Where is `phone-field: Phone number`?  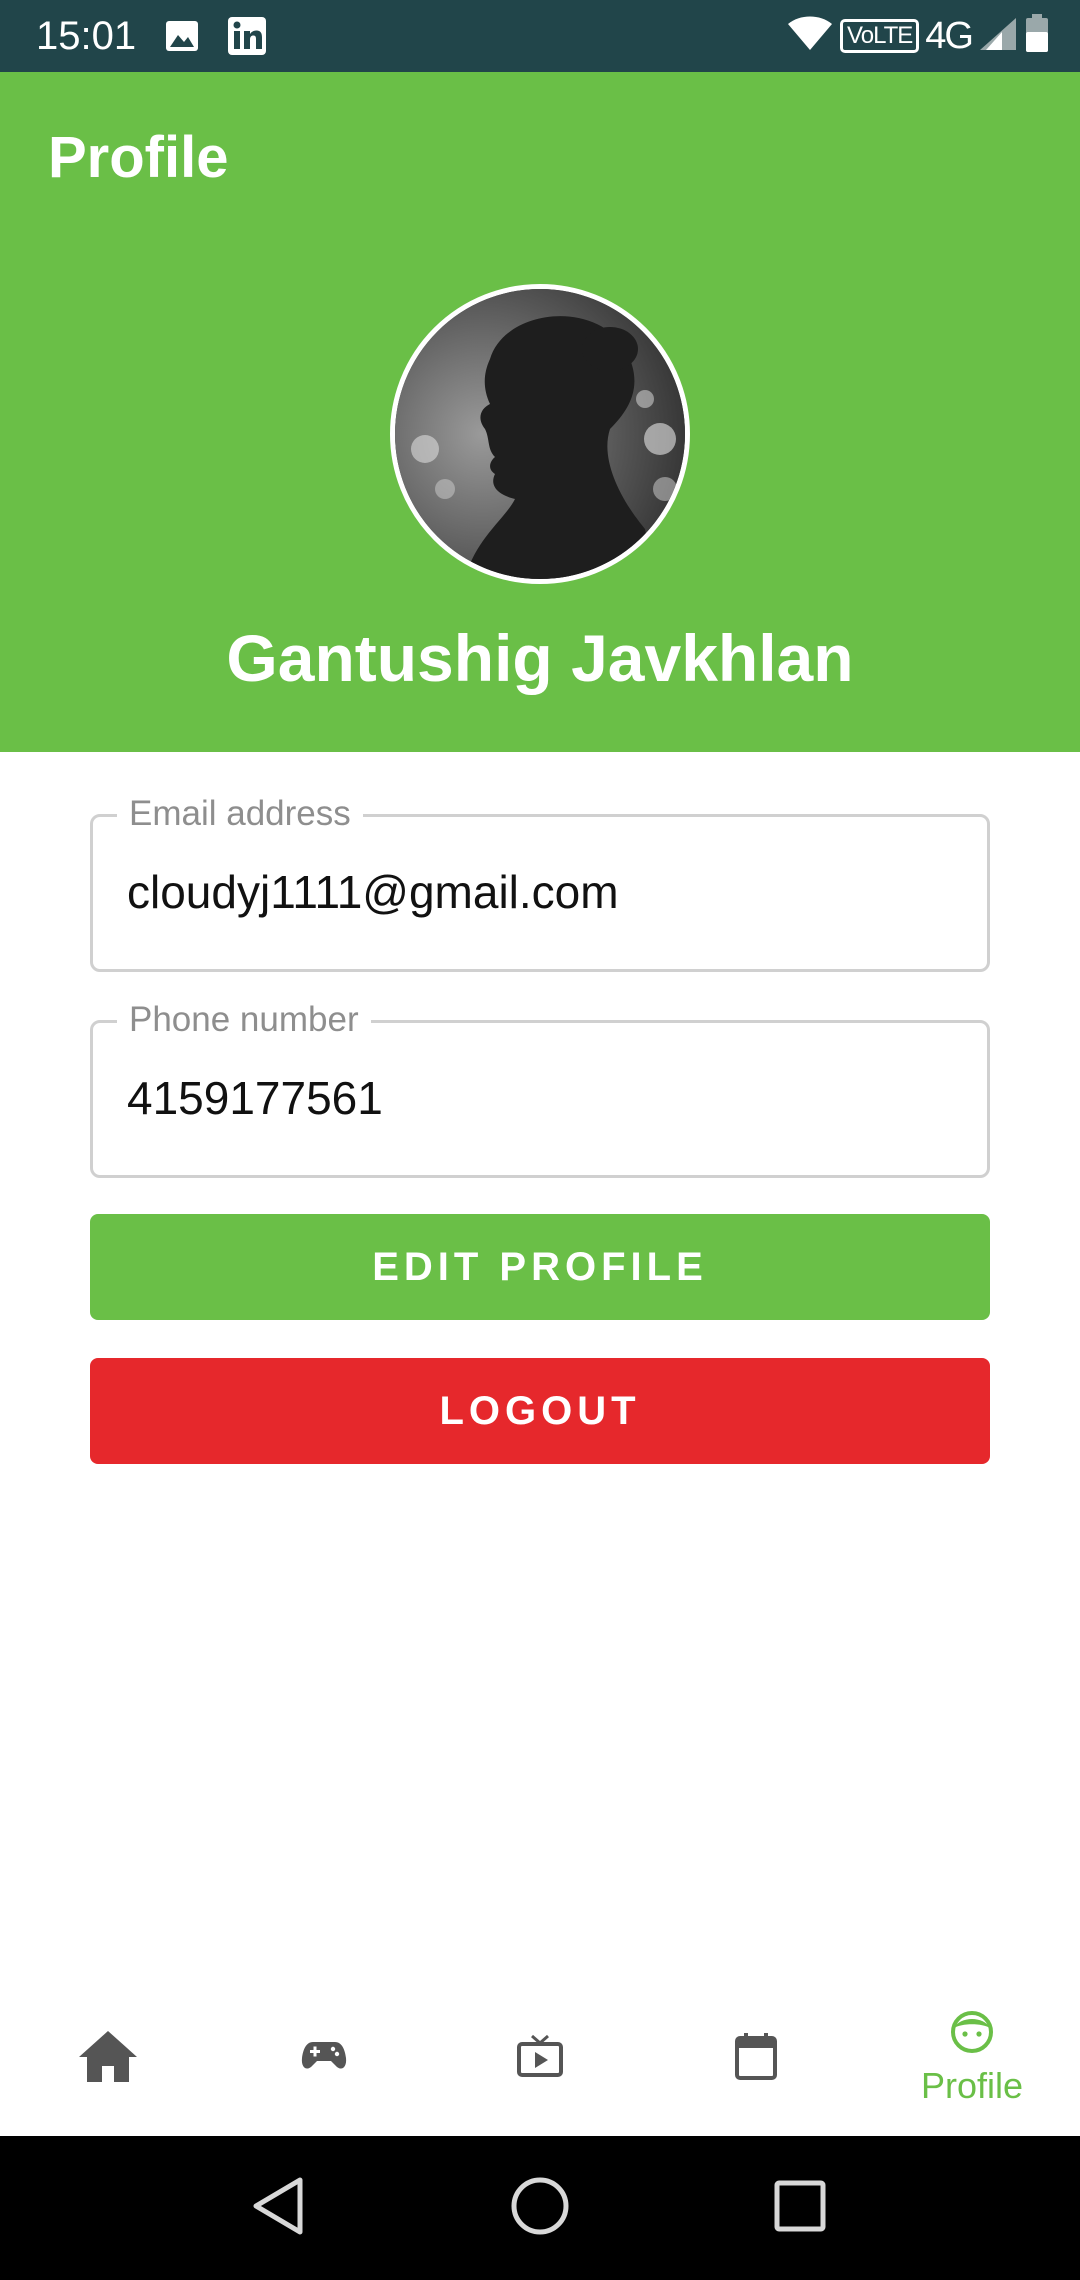 phone-field: Phone number is located at coordinates (540, 1087).